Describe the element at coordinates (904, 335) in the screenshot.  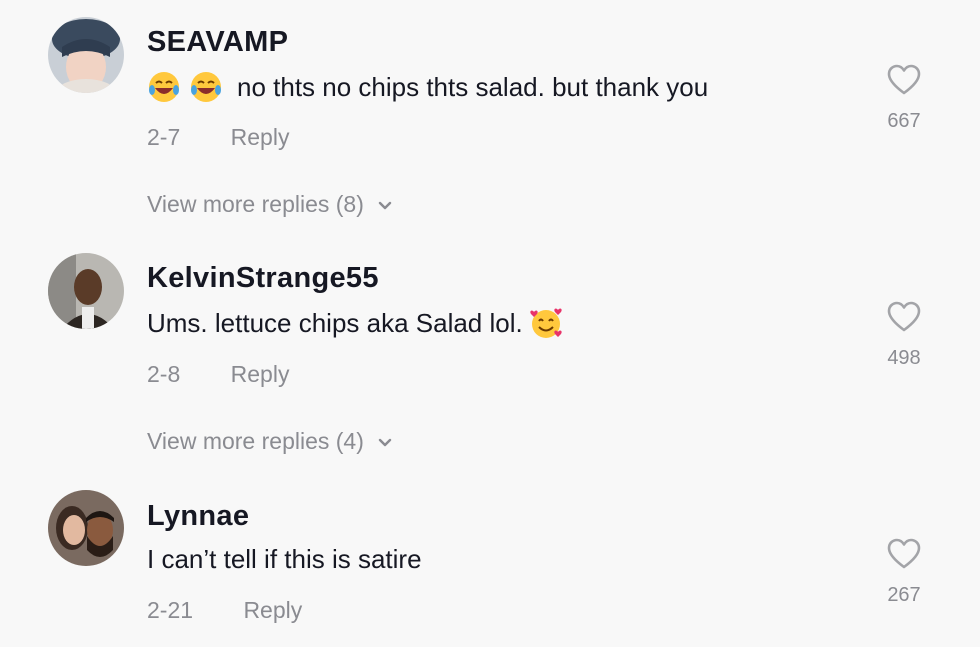
I see `like-control: 498` at that location.